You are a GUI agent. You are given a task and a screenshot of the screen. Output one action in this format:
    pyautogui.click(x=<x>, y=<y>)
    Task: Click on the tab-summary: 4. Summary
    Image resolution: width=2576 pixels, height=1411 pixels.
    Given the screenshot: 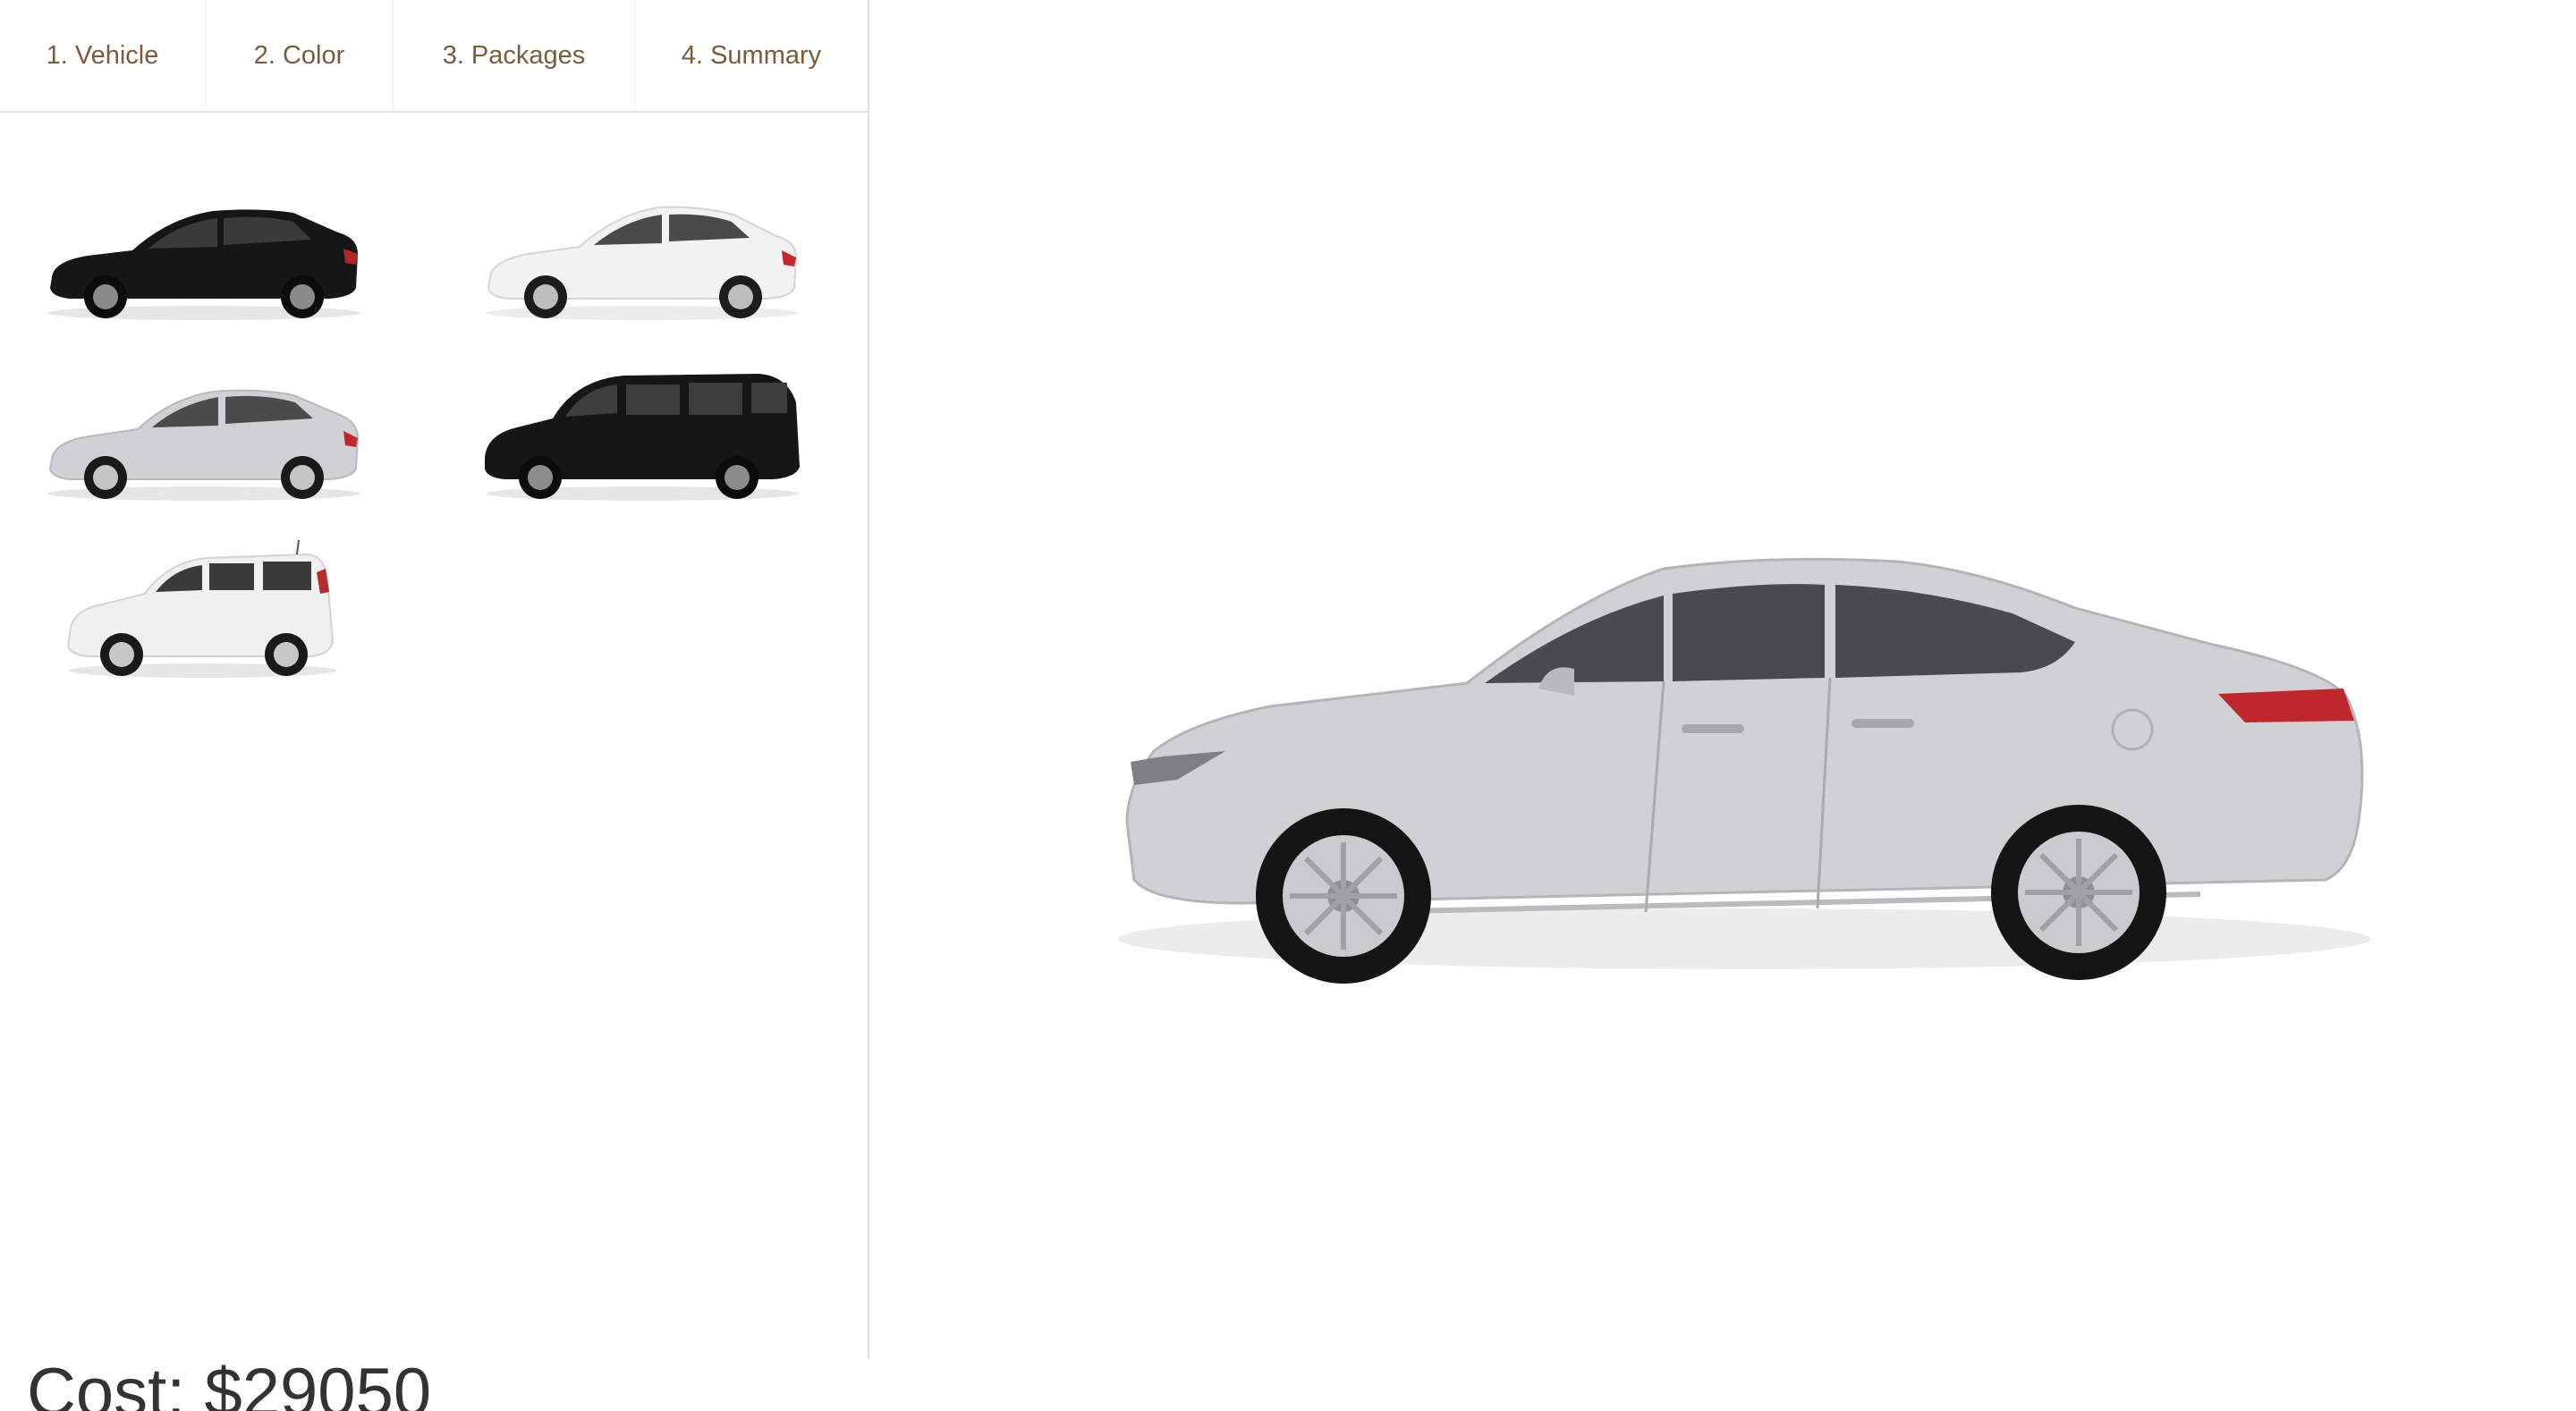 What is the action you would take?
    pyautogui.click(x=751, y=55)
    